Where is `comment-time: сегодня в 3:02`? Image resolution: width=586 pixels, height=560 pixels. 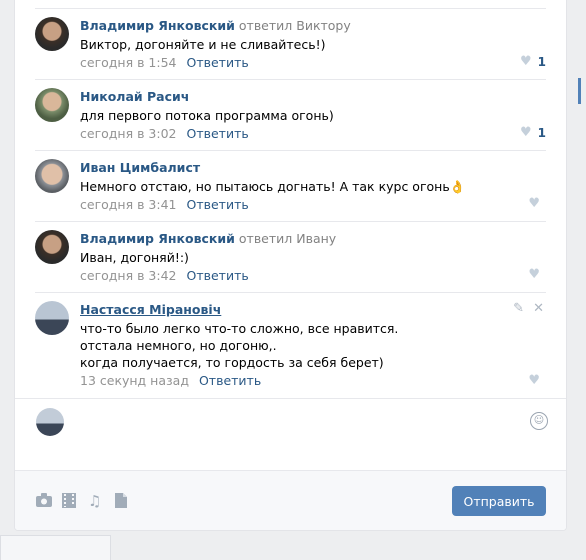
comment-time: сегодня в 3:02 is located at coordinates (128, 133).